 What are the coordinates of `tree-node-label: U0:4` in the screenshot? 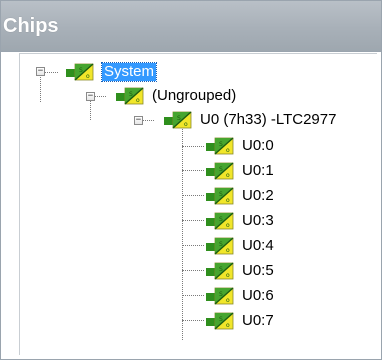 It's located at (258, 245).